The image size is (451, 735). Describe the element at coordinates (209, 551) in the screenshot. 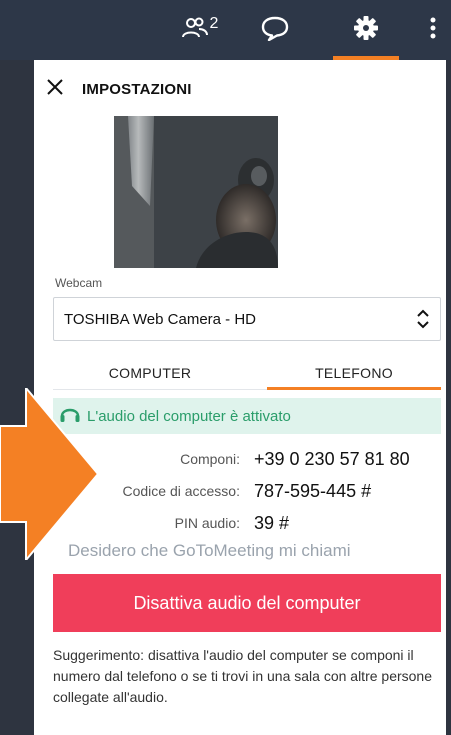

I see `call-me-link: Desidero che GoToMeeting mi chiami` at that location.